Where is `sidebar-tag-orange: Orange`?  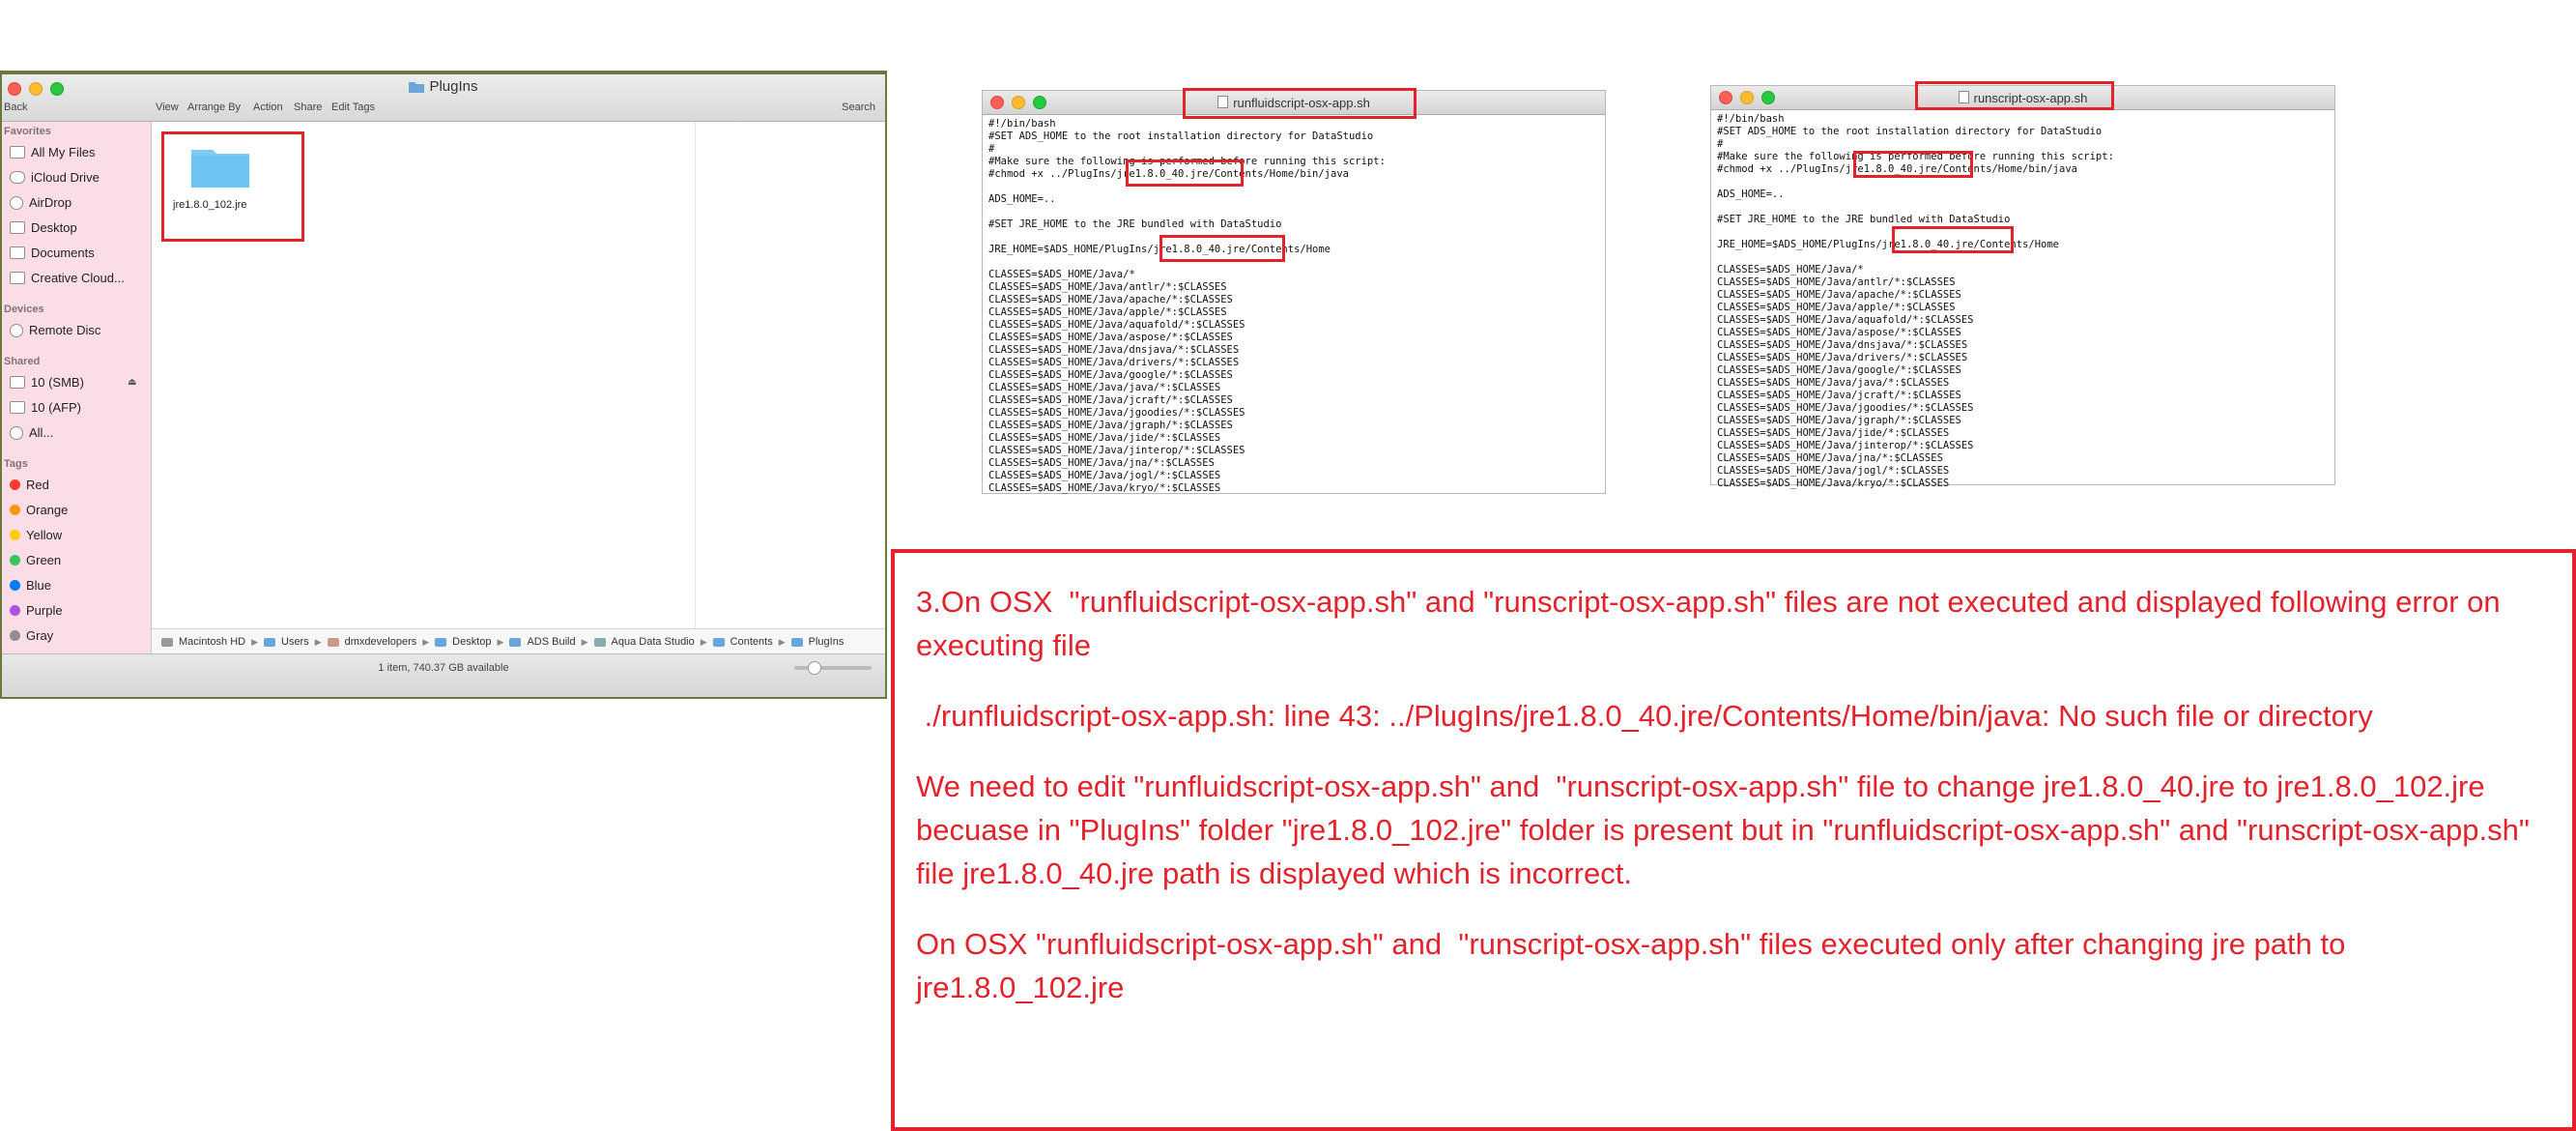
sidebar-tag-orange: Orange is located at coordinates (39, 510).